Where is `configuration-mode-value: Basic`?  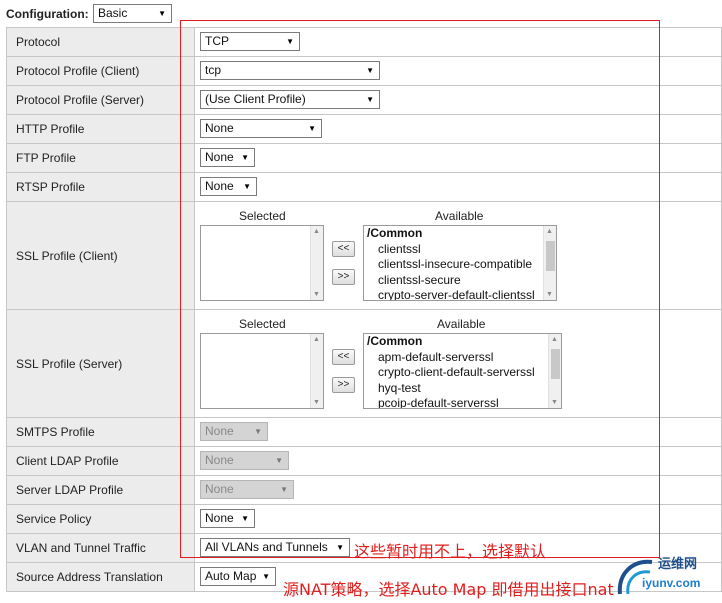 configuration-mode-value: Basic is located at coordinates (113, 13).